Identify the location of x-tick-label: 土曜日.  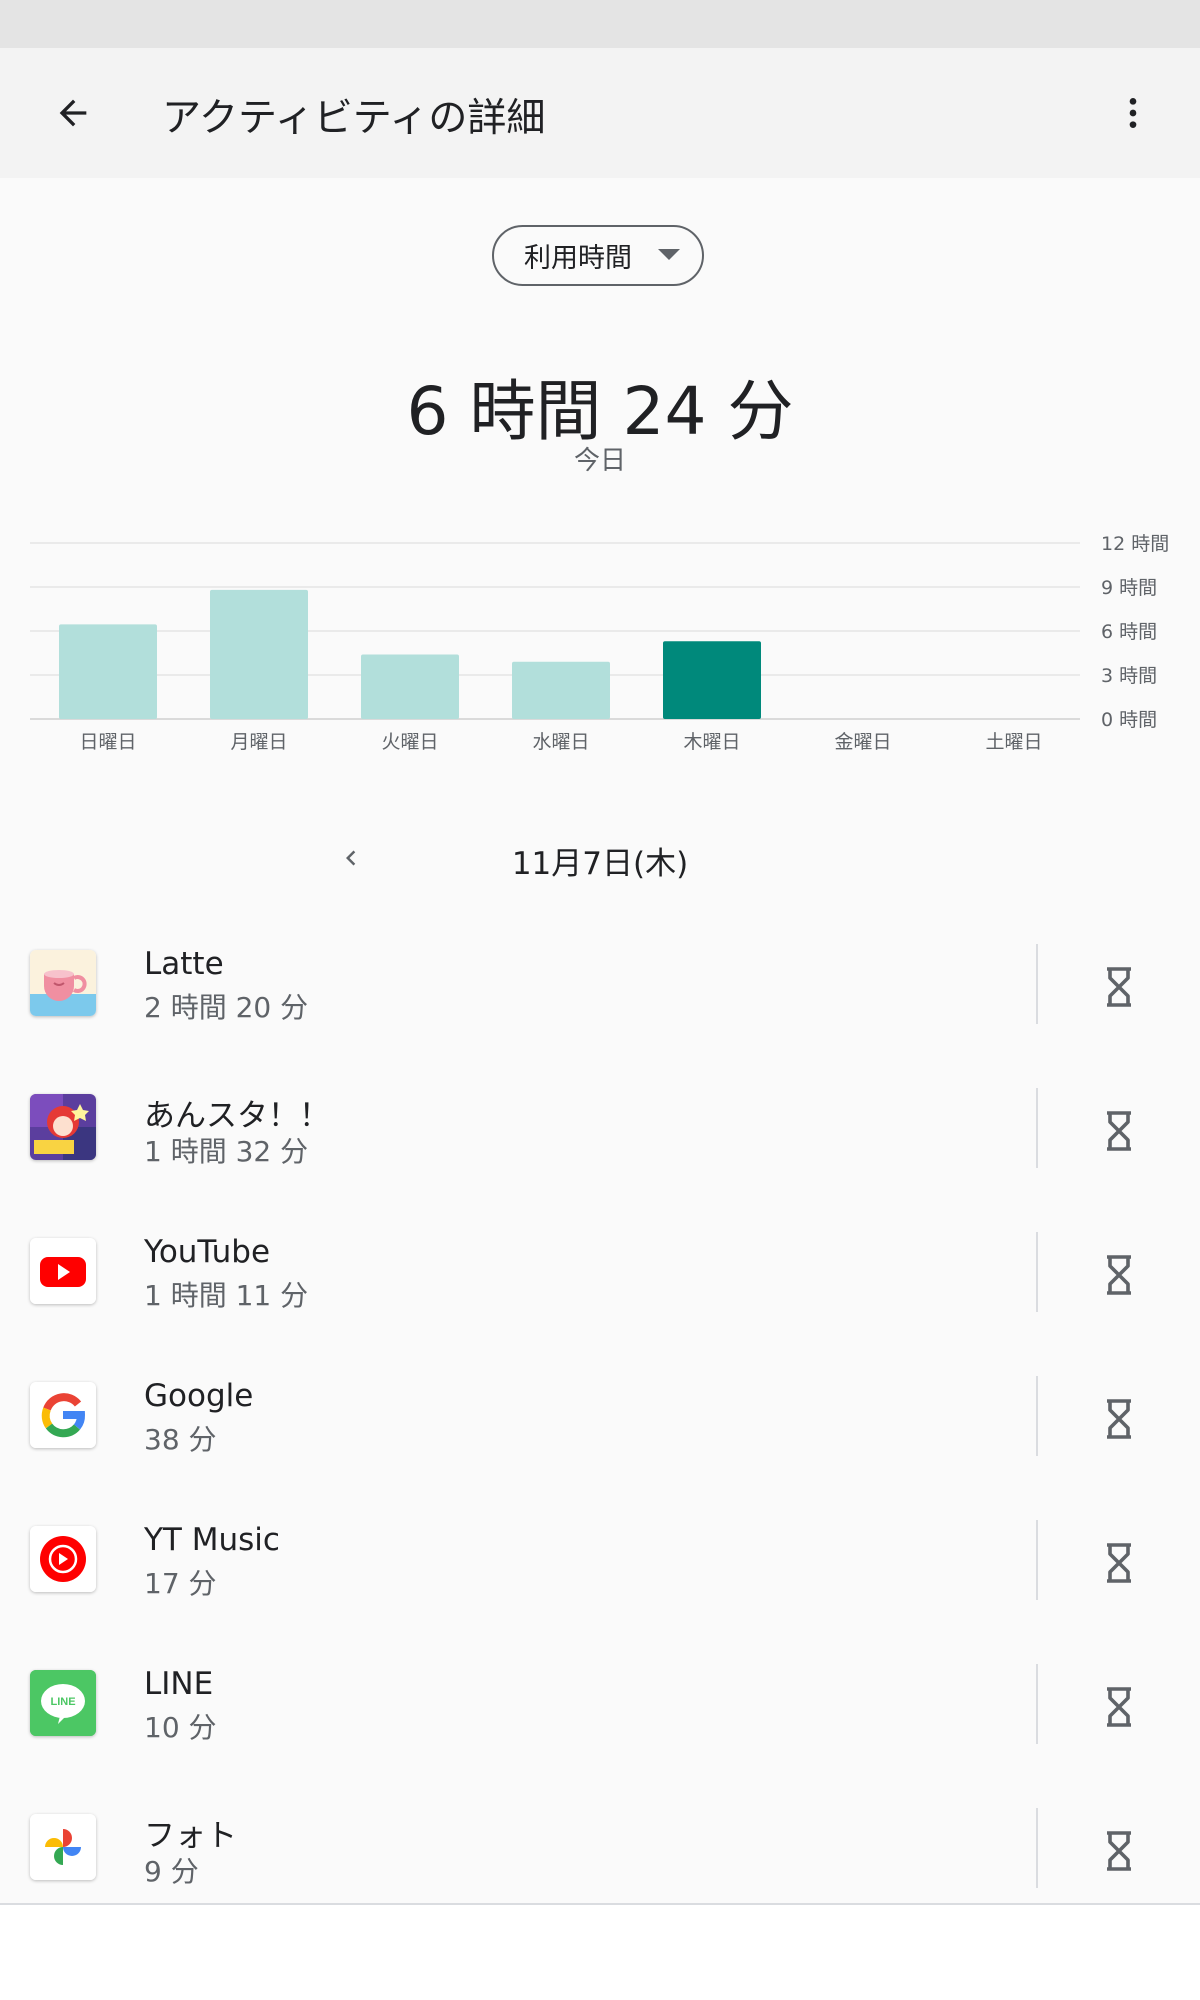
(1013, 742).